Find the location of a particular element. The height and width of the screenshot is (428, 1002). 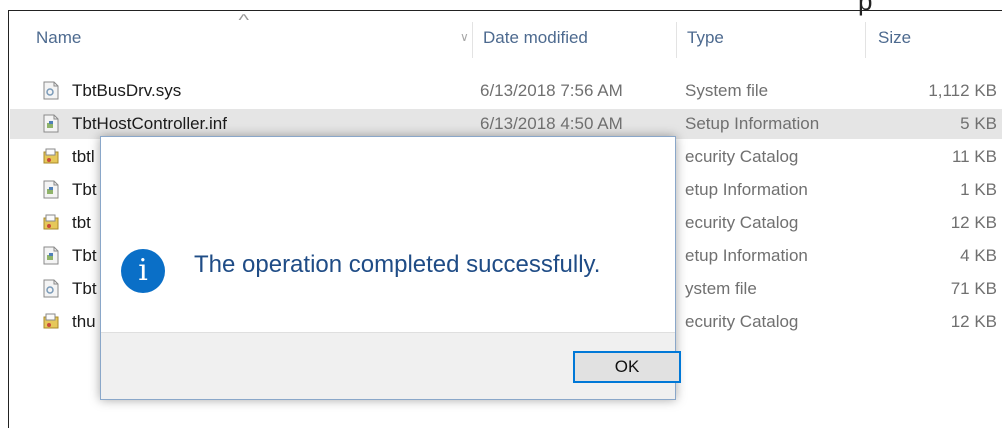

file-date-modified: 6/13/2018 7:56 AM is located at coordinates (551, 90).